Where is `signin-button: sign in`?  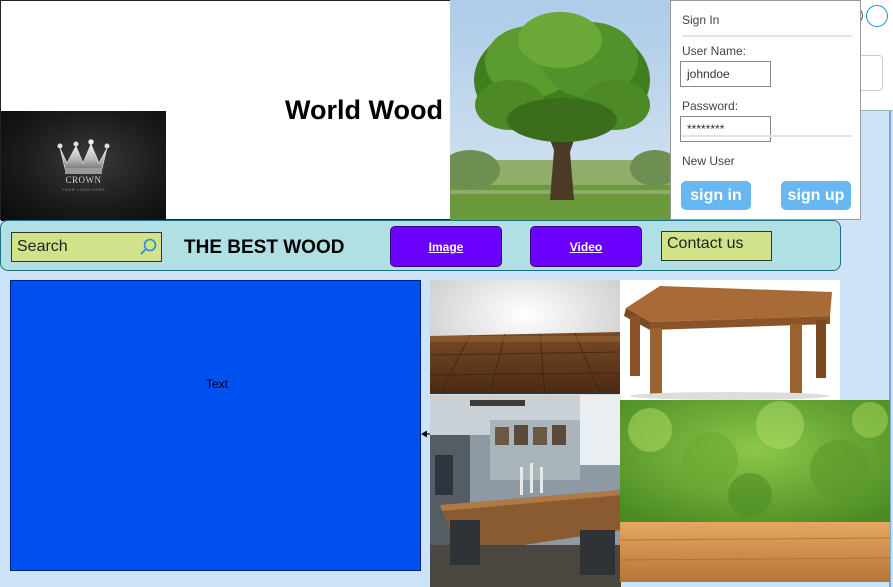
signin-button: sign in is located at coordinates (716, 195).